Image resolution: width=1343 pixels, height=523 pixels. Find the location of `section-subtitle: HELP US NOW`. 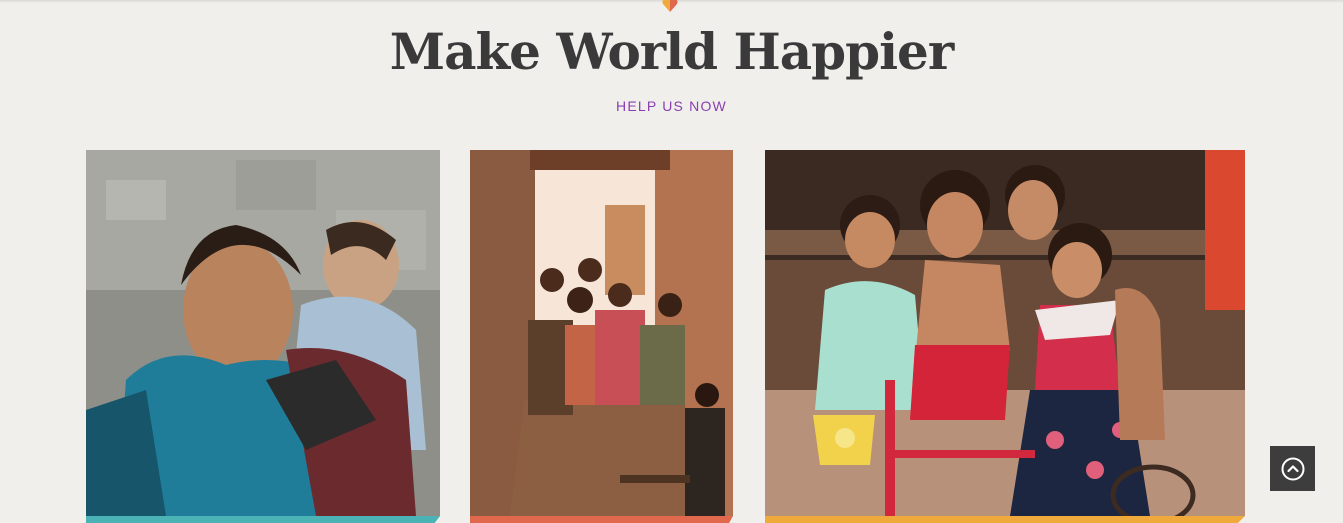

section-subtitle: HELP US NOW is located at coordinates (671, 106).